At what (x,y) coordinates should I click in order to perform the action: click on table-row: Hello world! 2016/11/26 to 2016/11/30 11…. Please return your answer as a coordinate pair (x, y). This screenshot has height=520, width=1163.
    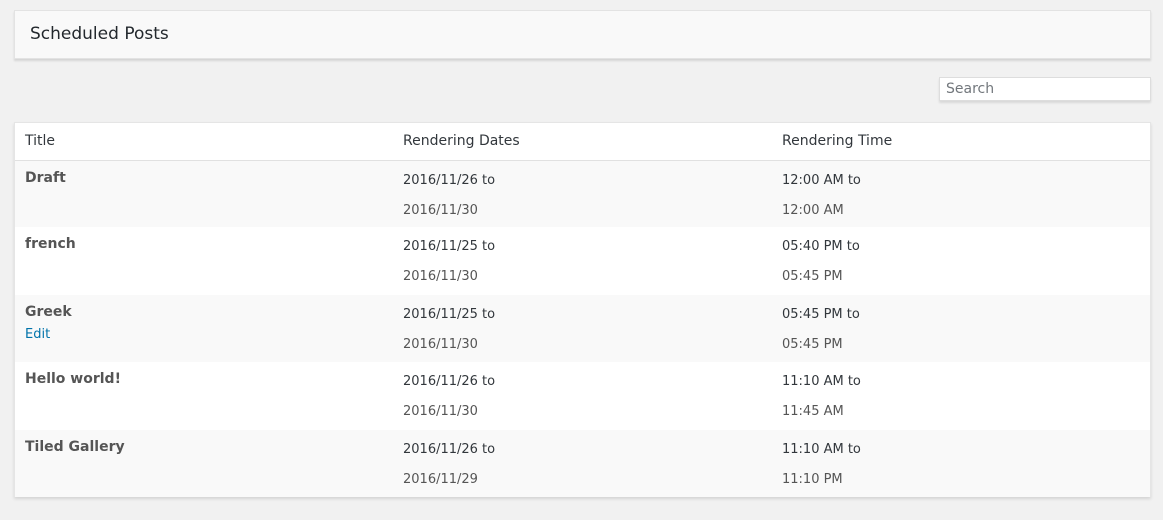
    Looking at the image, I should click on (582, 396).